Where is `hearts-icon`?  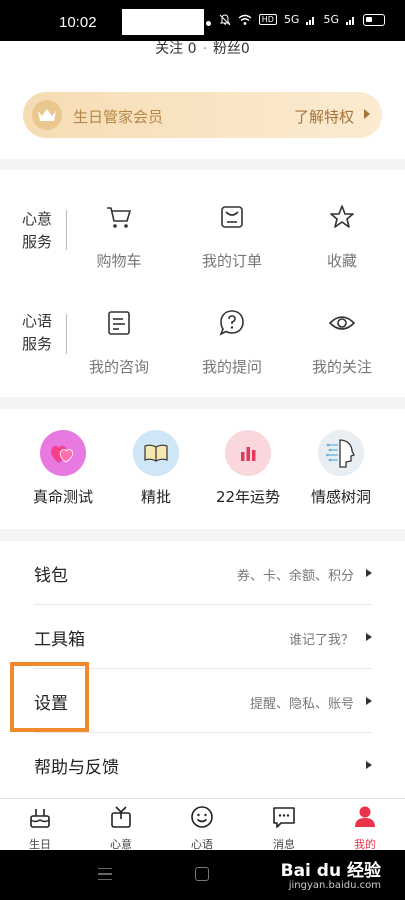 hearts-icon is located at coordinates (63, 453).